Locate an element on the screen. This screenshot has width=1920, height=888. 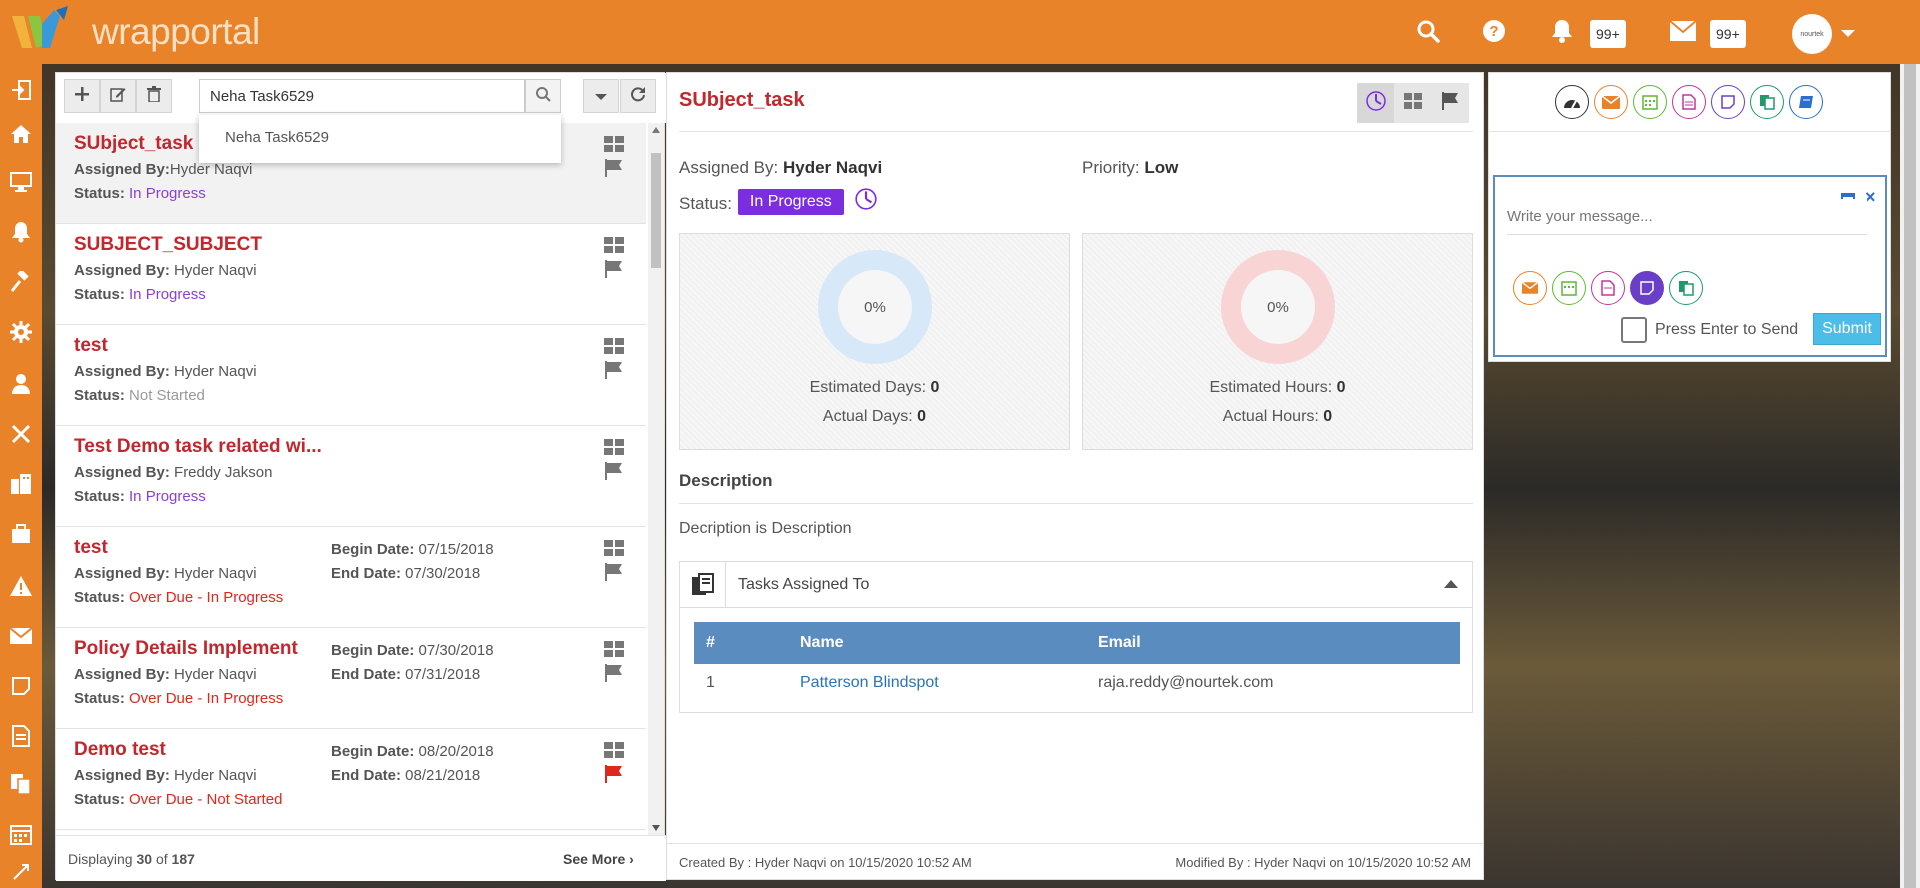
bell-icon is located at coordinates (1562, 31).